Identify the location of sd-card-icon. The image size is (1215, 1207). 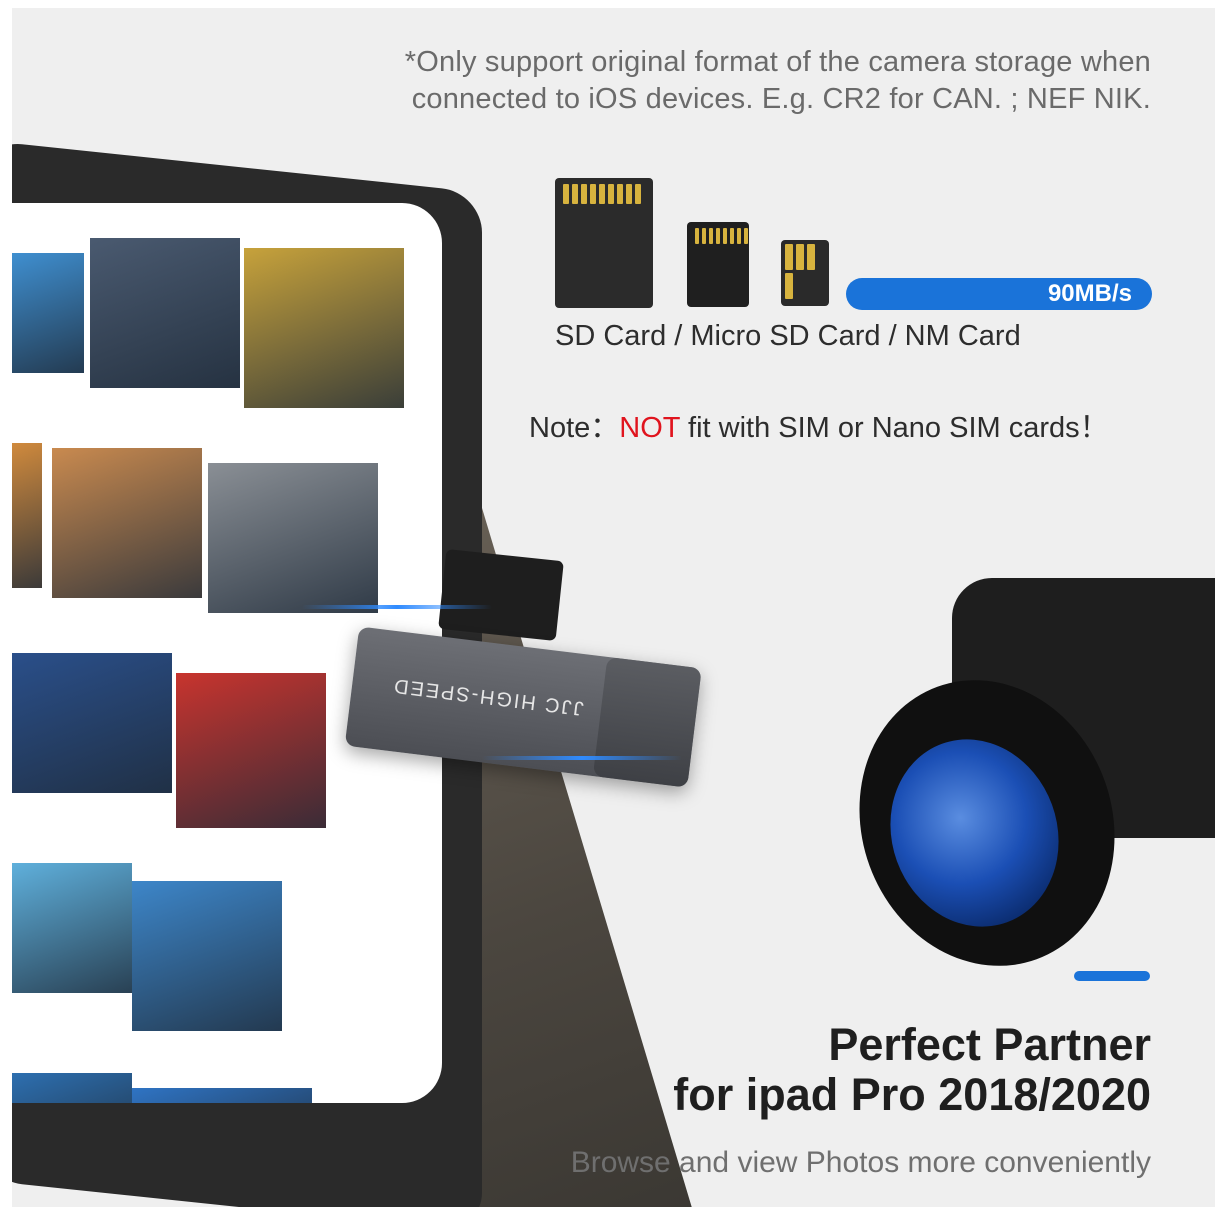
(604, 243).